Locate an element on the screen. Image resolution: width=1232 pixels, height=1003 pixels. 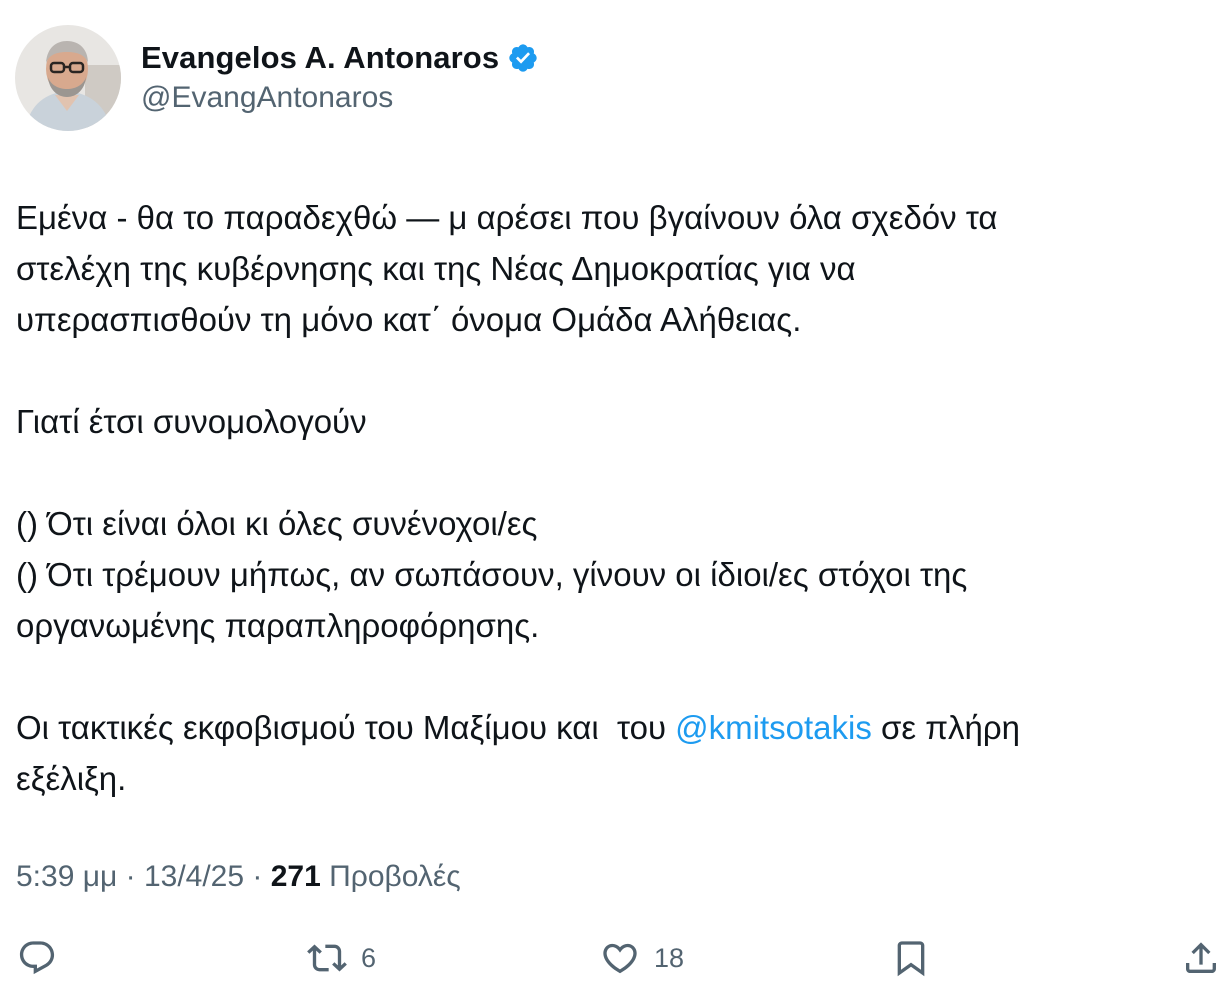
bookmark-icon is located at coordinates (911, 959).